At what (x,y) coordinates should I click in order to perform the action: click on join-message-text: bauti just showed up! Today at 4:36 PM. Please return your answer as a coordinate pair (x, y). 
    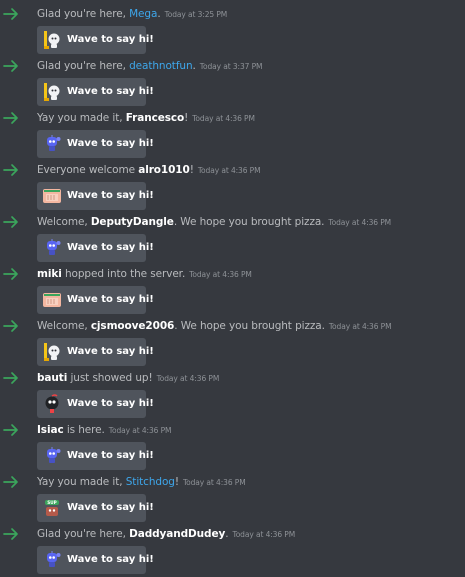
    Looking at the image, I should click on (128, 378).